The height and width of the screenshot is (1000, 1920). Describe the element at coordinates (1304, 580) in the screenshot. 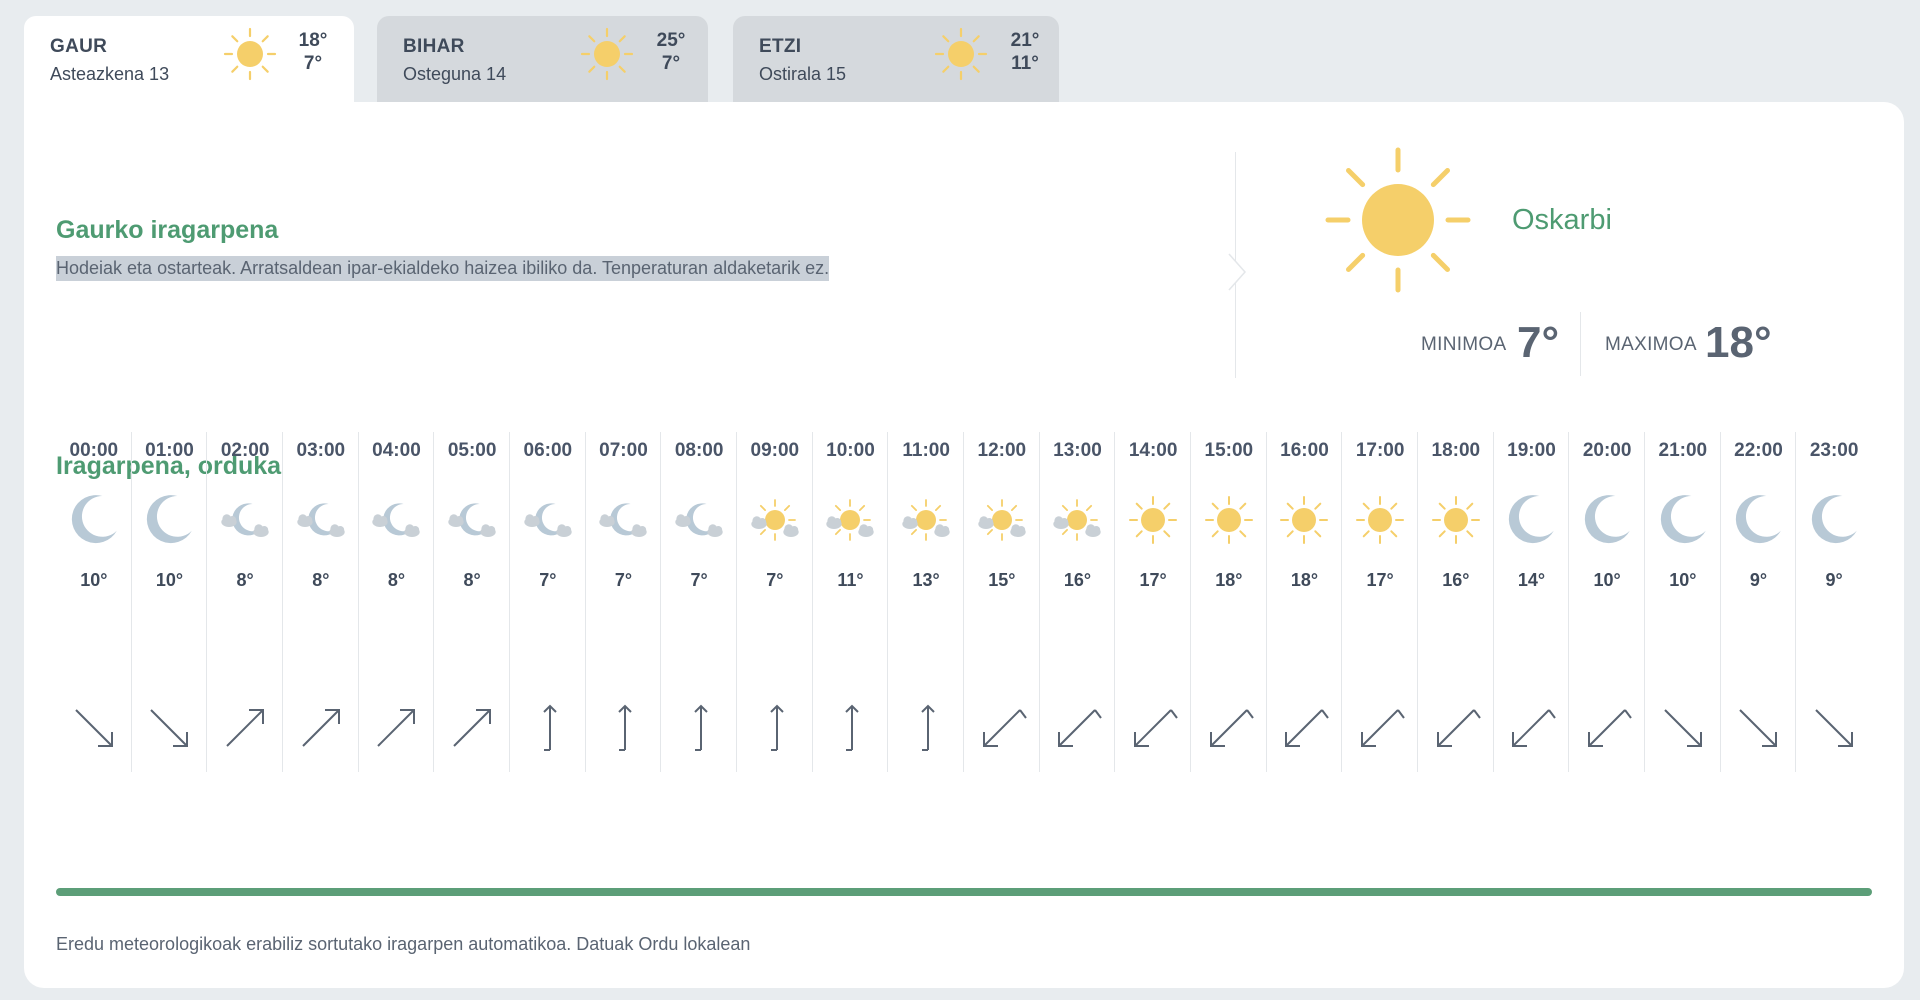

I see `hour-temp: 18°` at that location.